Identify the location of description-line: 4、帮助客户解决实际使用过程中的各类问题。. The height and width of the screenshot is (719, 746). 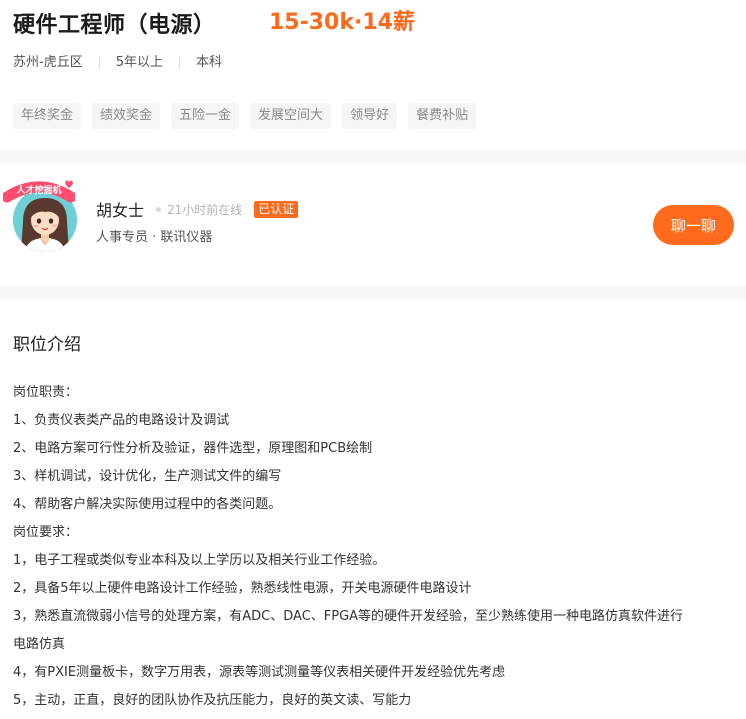
(147, 504).